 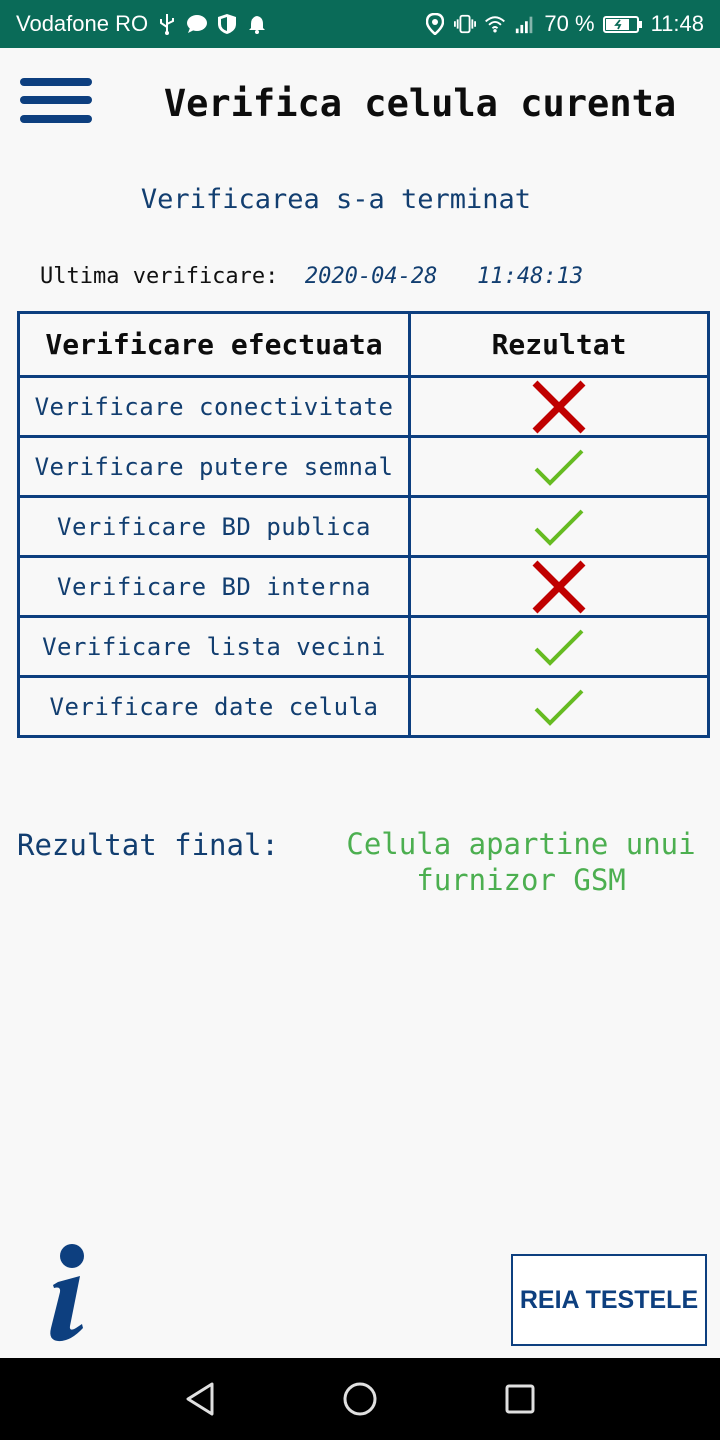 I want to click on table-row: Verificare BD publica, so click(x=363, y=526).